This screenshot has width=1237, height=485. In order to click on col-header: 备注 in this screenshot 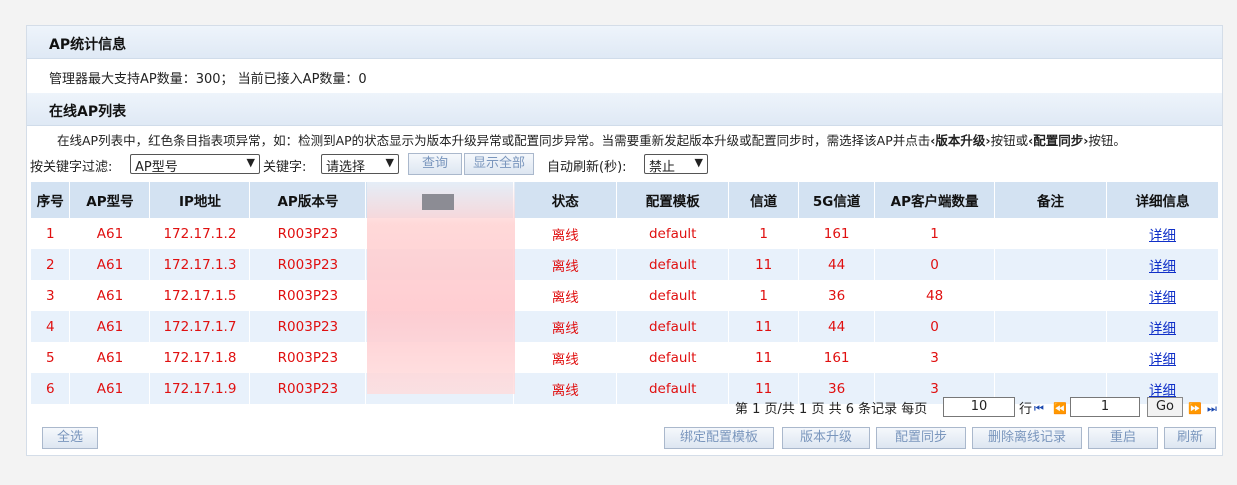, I will do `click(1050, 200)`.